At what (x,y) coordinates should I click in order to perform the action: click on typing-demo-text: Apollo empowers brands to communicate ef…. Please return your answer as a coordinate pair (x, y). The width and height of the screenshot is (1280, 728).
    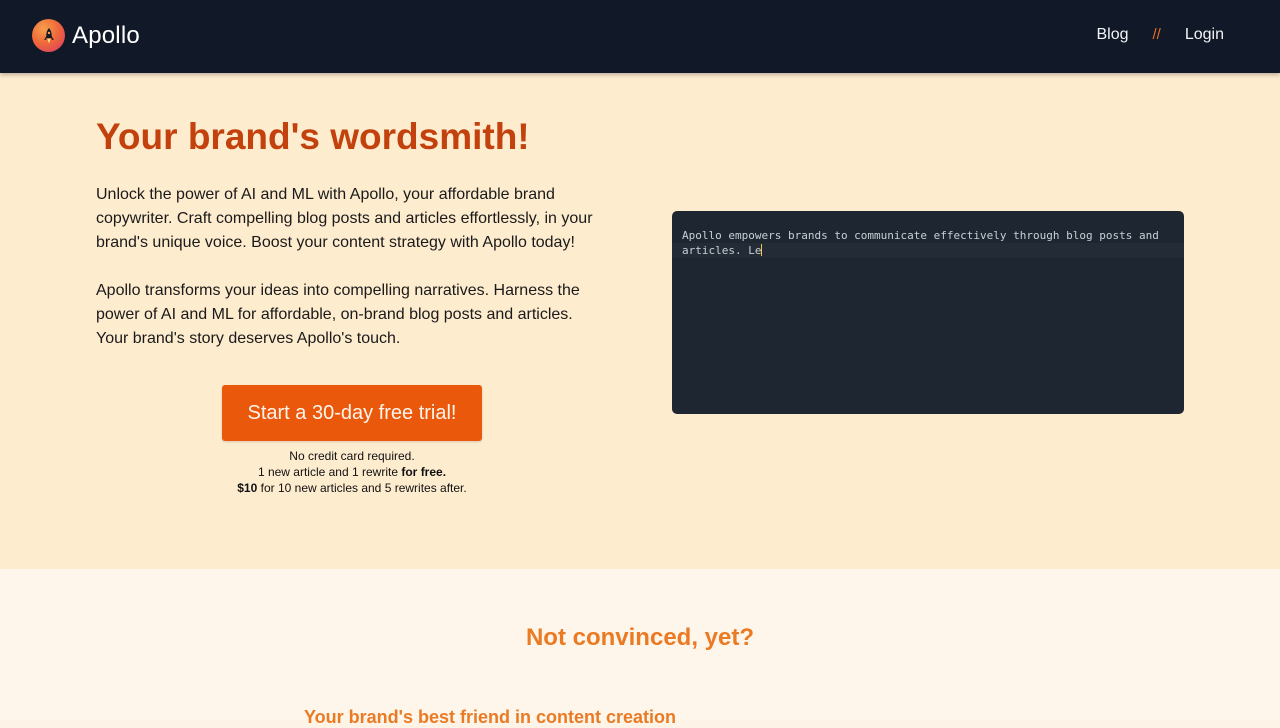
    Looking at the image, I should click on (927, 243).